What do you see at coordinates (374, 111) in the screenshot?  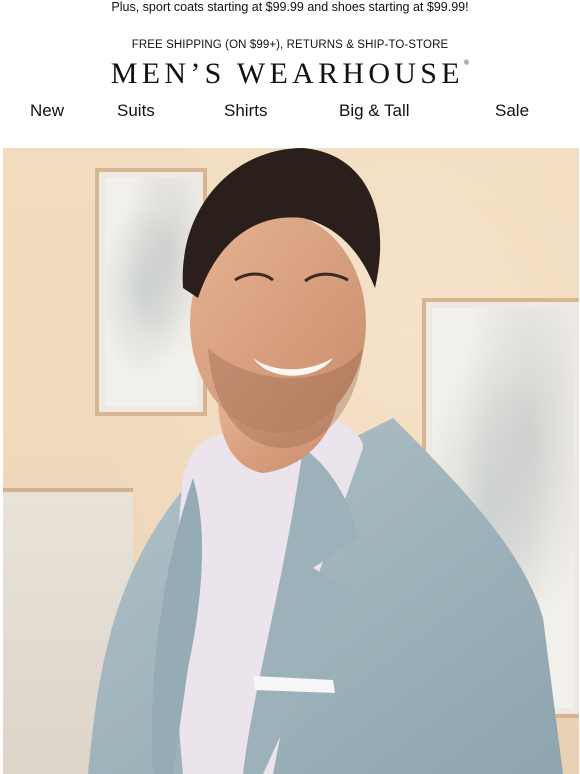 I see `nav-item-big-and-tall: Big & Tall` at bounding box center [374, 111].